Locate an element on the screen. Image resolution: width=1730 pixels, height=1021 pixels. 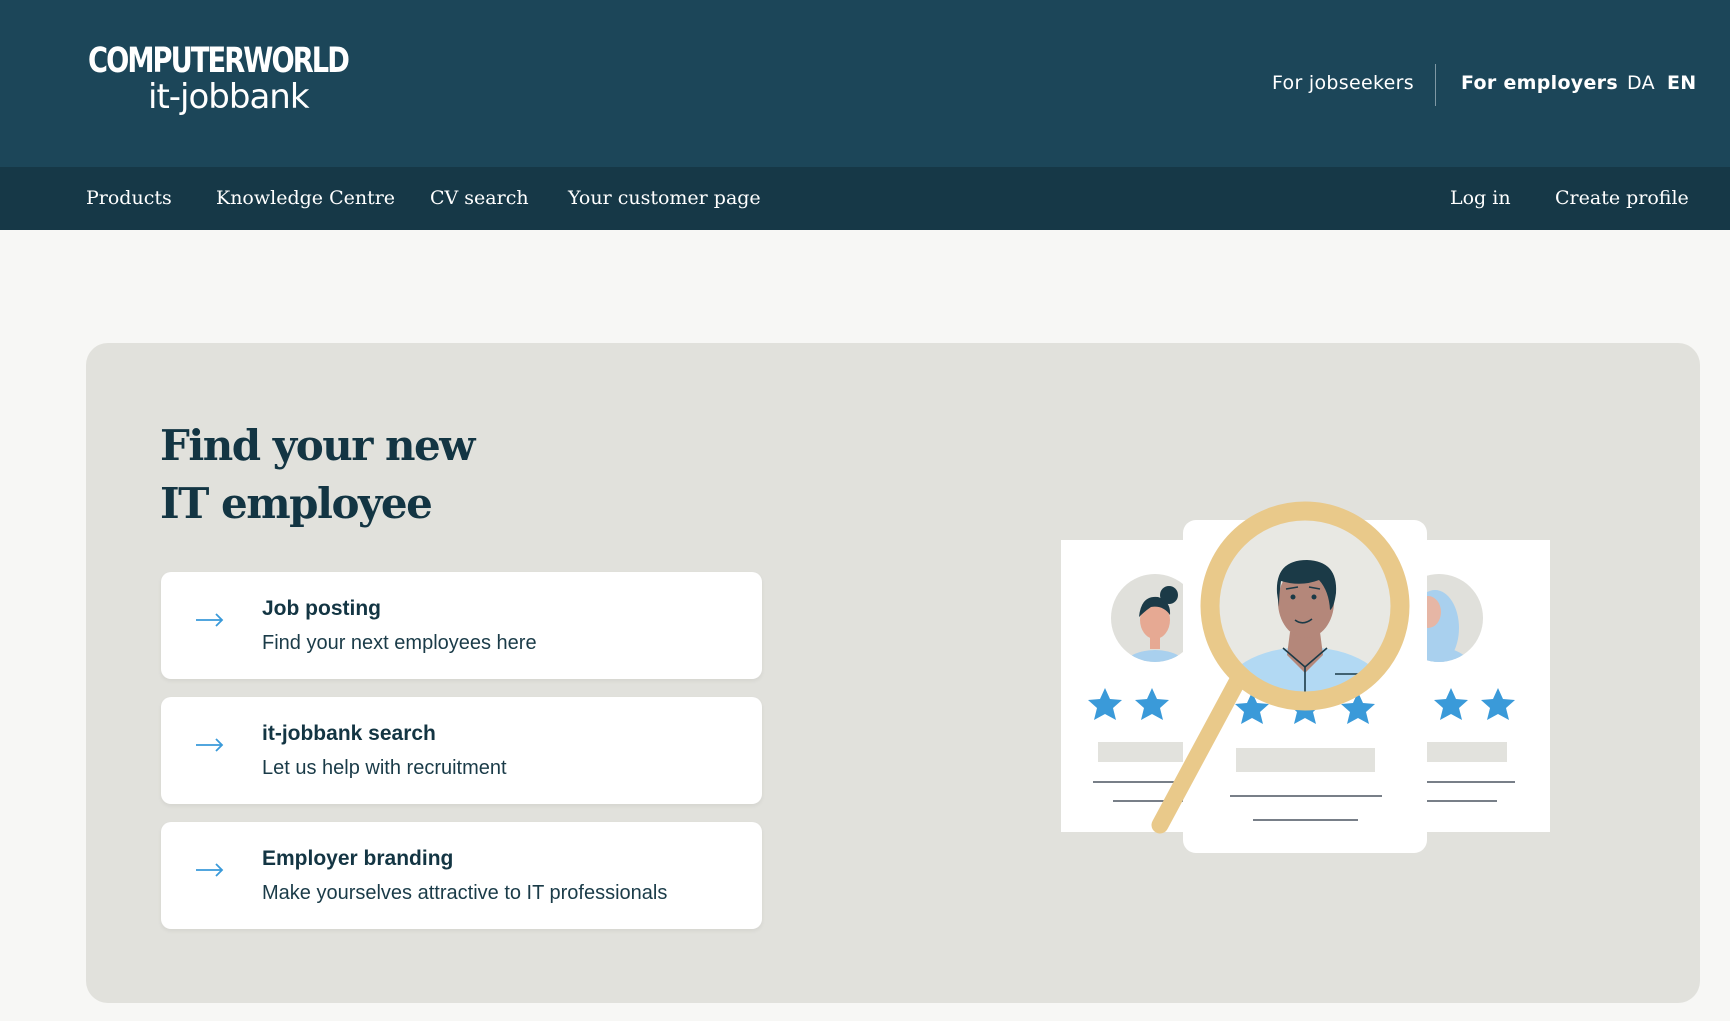
card-title: Employer branding is located at coordinates (358, 858).